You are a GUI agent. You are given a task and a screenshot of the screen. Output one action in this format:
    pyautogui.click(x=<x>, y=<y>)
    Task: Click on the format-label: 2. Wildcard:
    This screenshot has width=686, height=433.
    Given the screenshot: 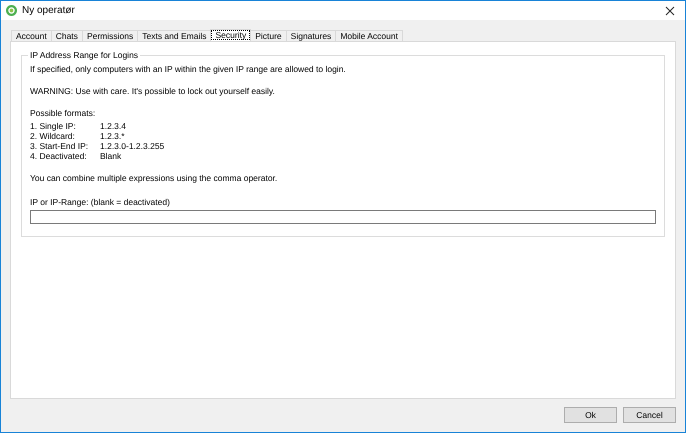 What is the action you would take?
    pyautogui.click(x=53, y=136)
    